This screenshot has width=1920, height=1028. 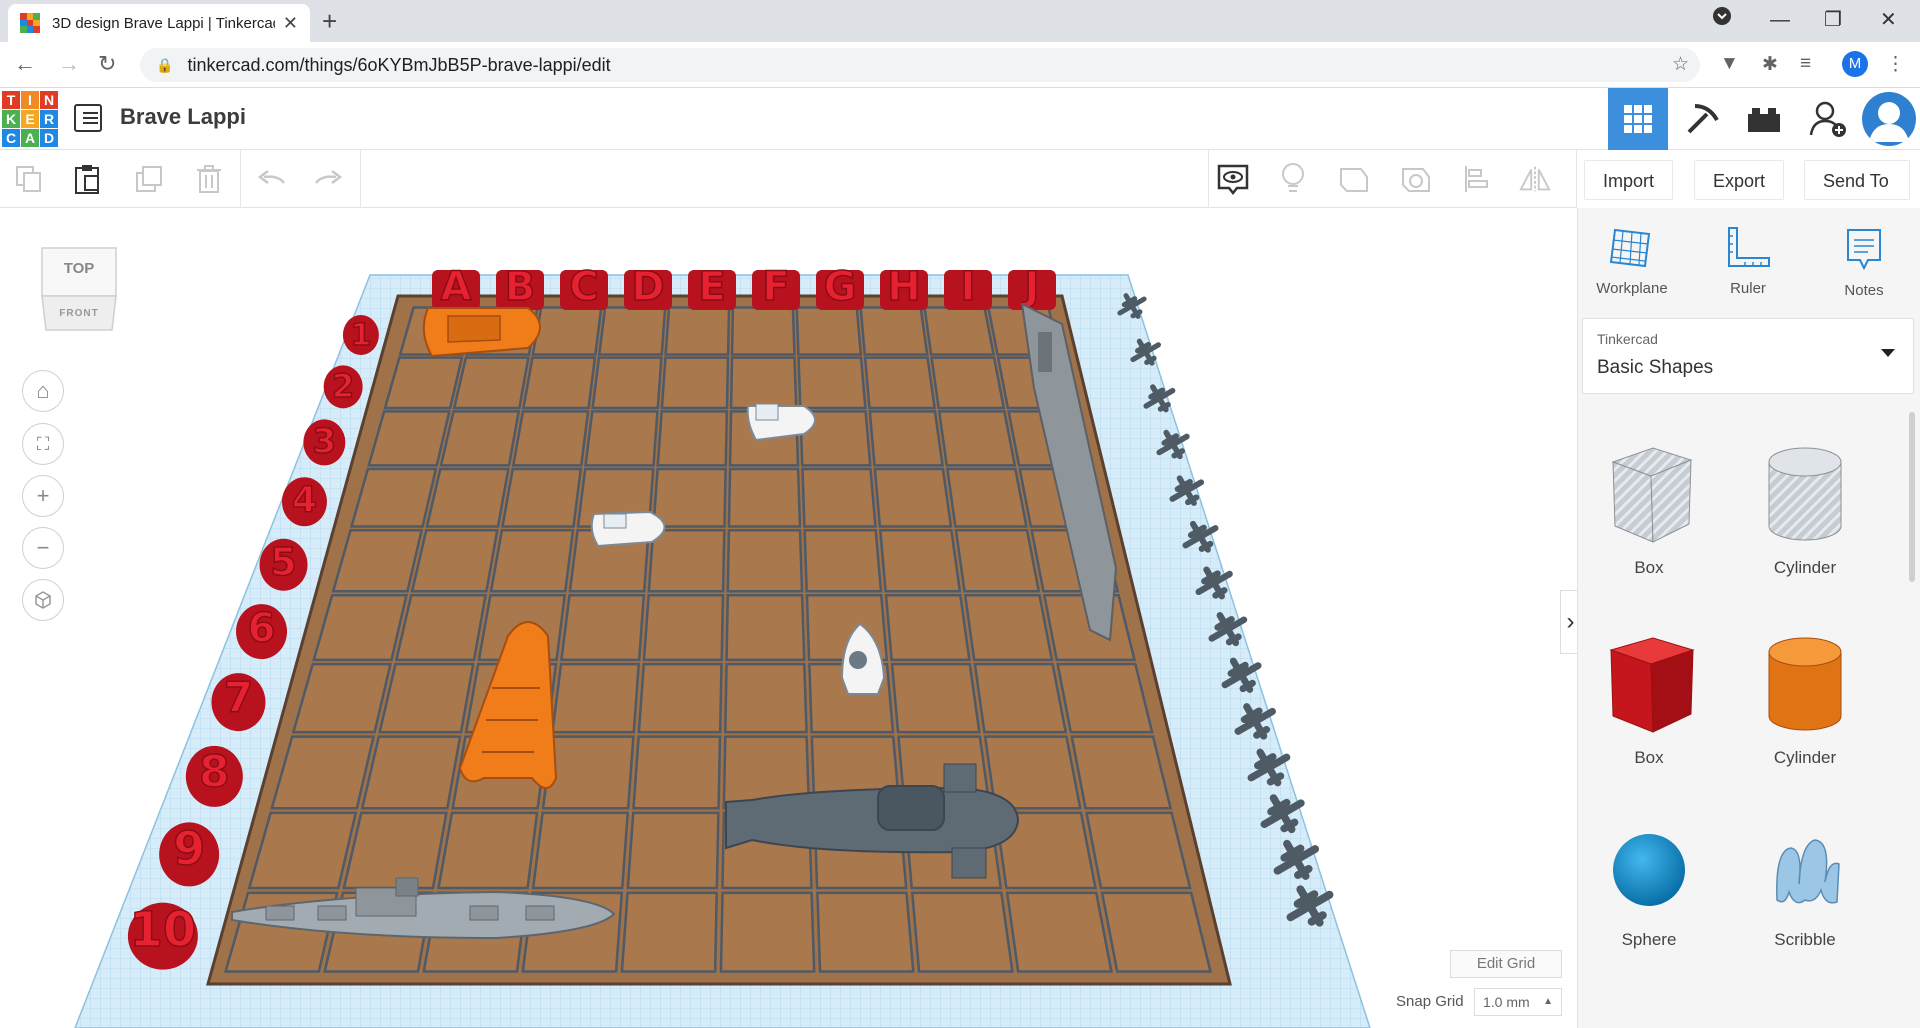 What do you see at coordinates (25, 64) in the screenshot?
I see `back-icon: ←` at bounding box center [25, 64].